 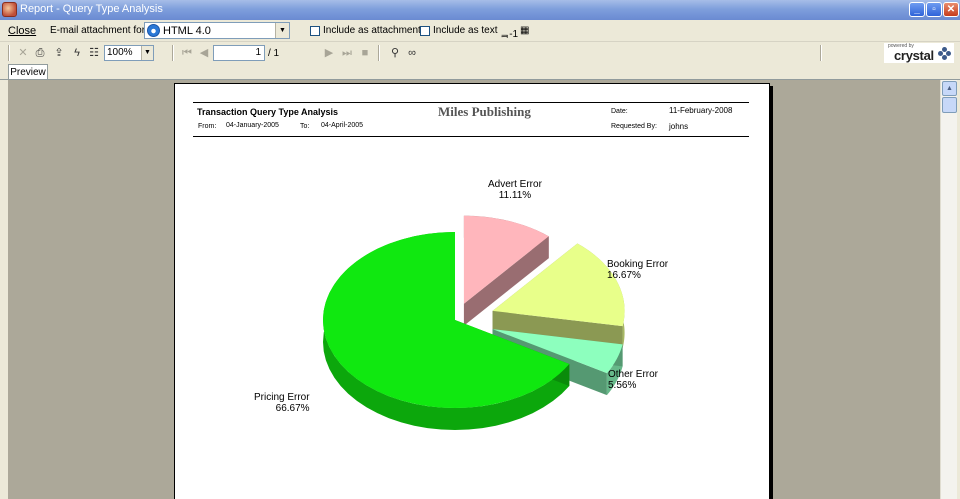 What do you see at coordinates (638, 264) in the screenshot?
I see `slice-name: Booking Error` at bounding box center [638, 264].